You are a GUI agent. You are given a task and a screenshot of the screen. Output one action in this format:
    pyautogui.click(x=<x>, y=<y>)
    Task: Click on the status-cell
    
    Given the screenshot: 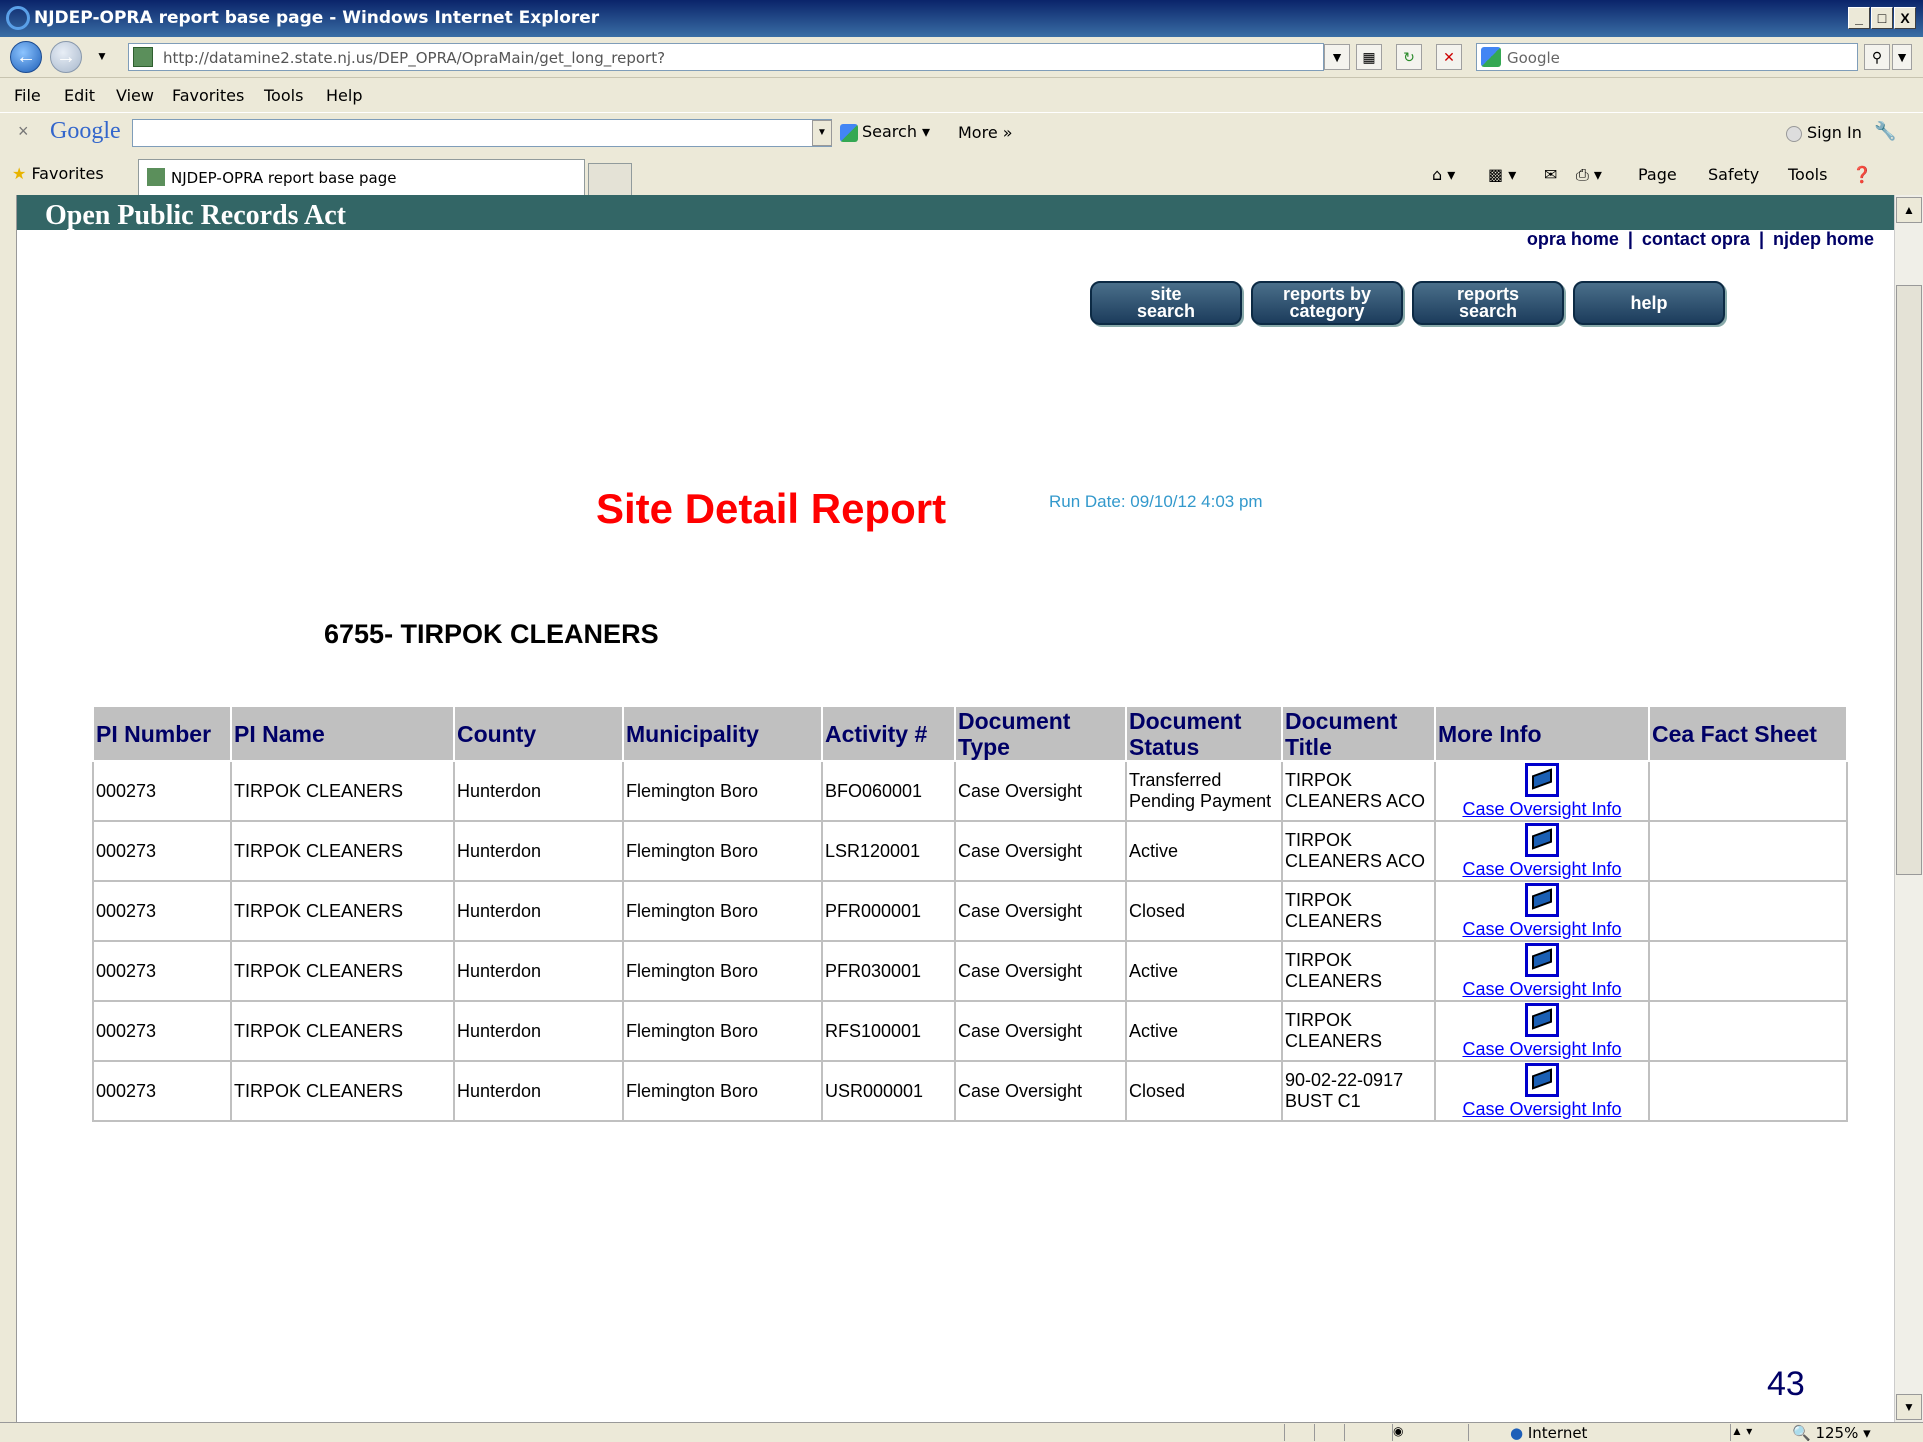 What is the action you would take?
    pyautogui.click(x=1478, y=1432)
    